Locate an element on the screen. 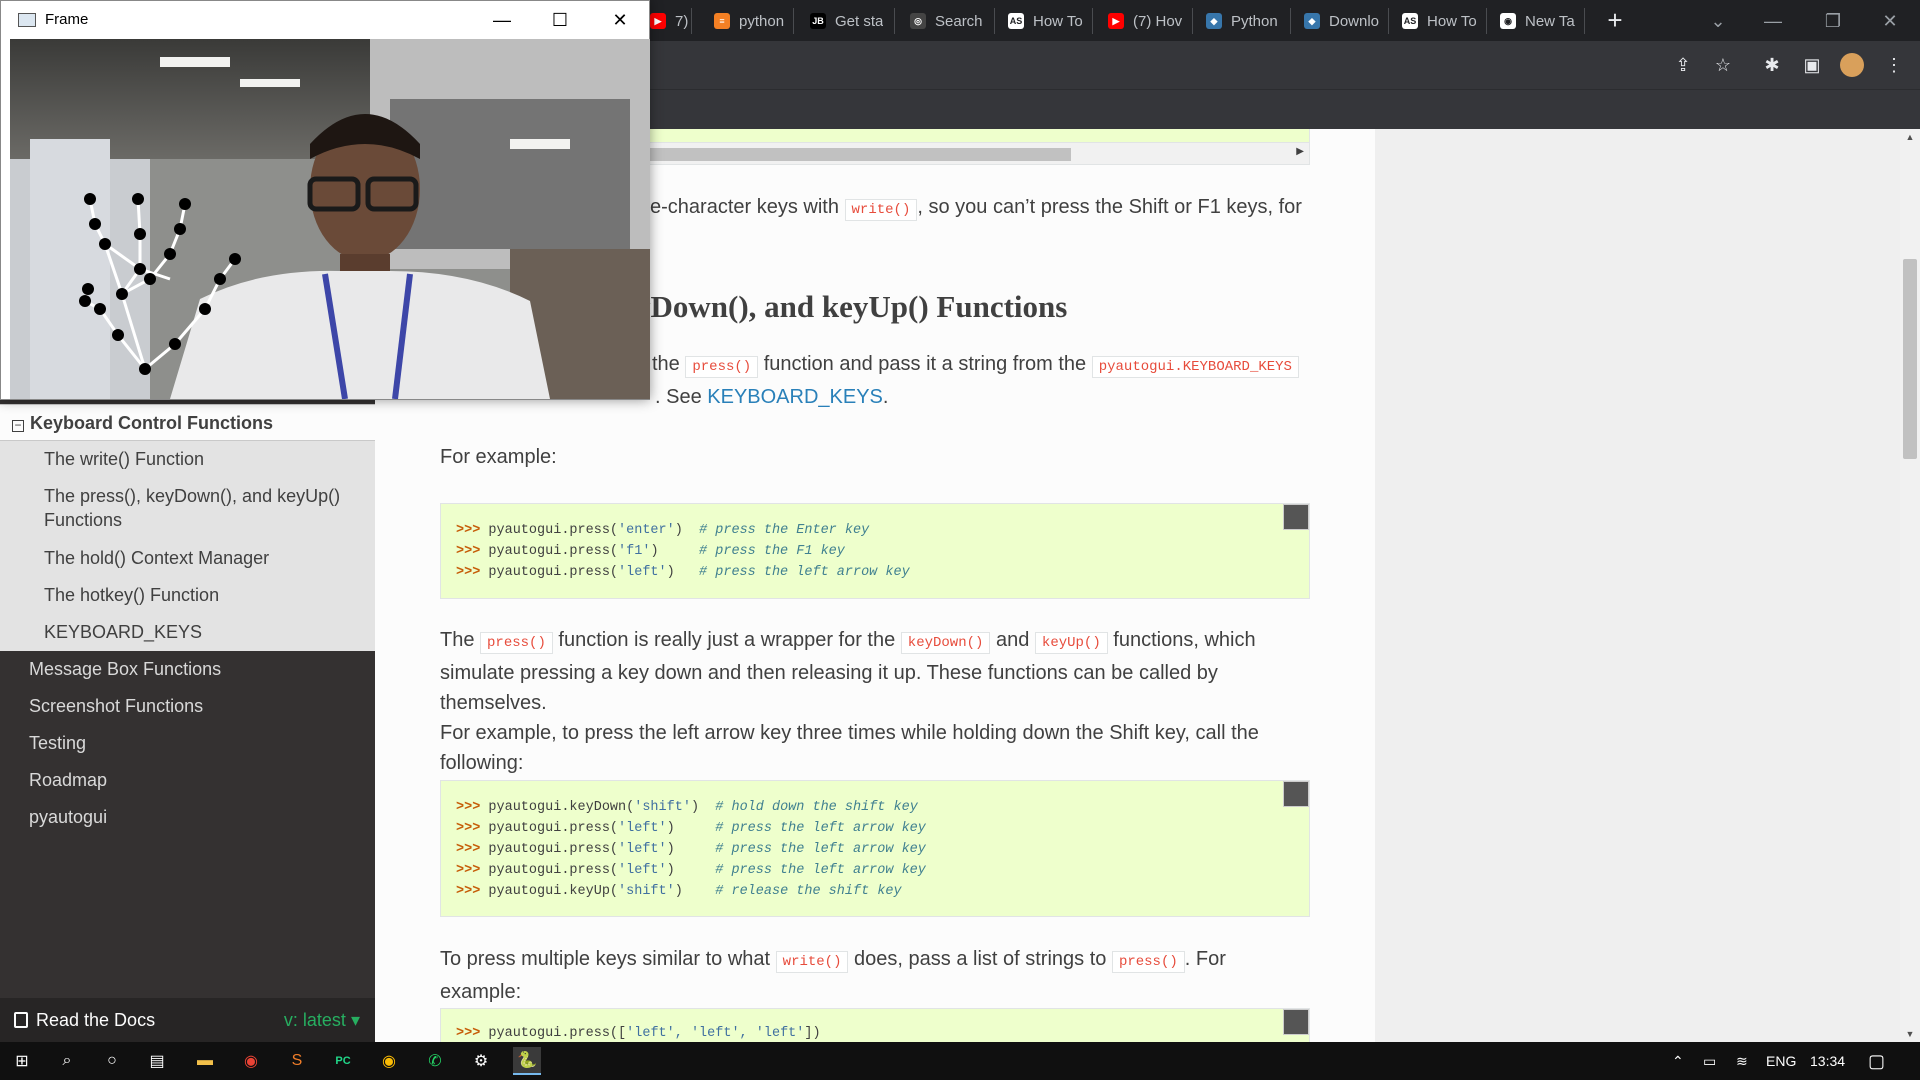 The image size is (1920, 1080). menu-kebab-icon: ⋮ is located at coordinates (1894, 65).